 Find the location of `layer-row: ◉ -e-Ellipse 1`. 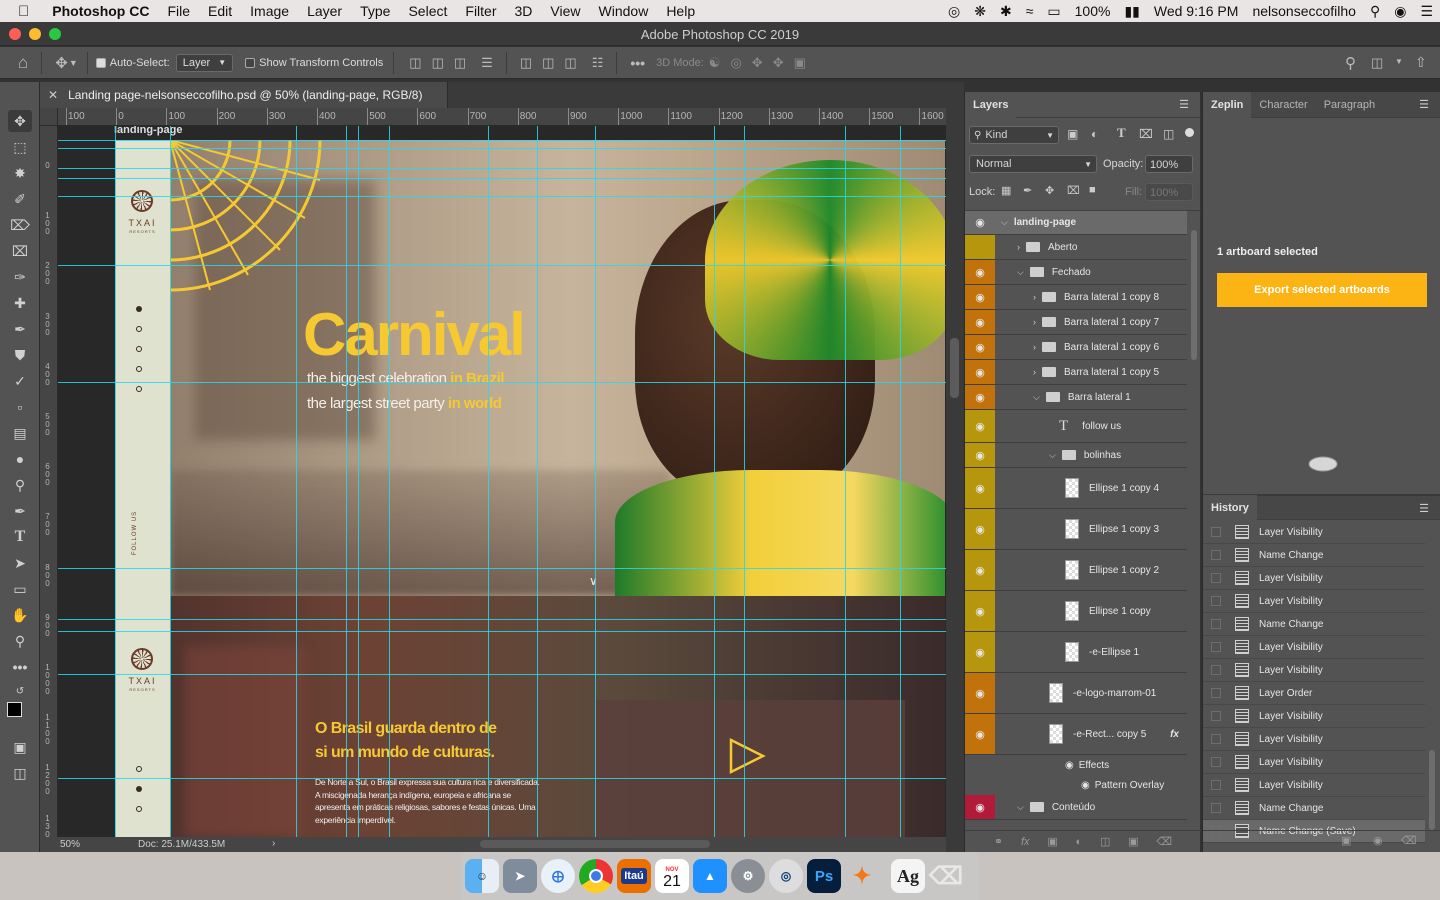

layer-row: ◉ -e-Ellipse 1 is located at coordinates (1076, 652).